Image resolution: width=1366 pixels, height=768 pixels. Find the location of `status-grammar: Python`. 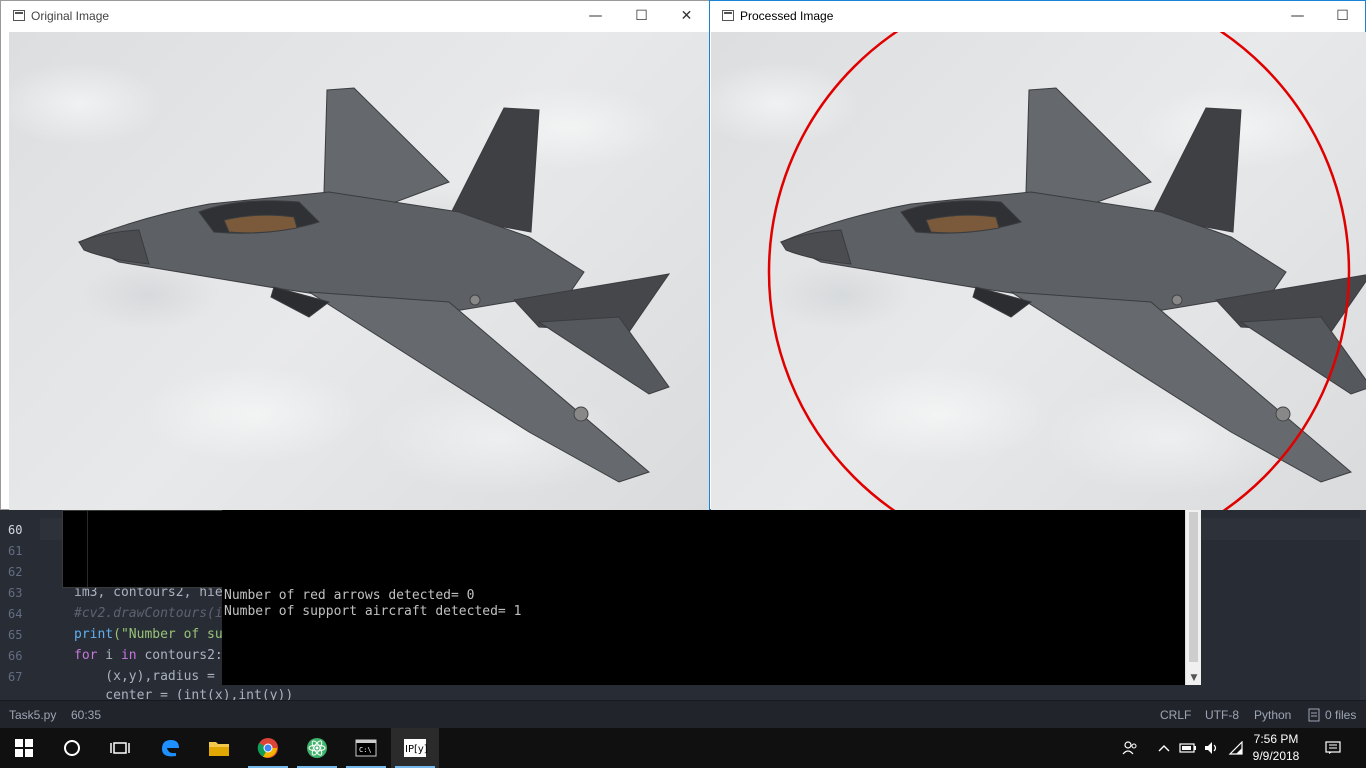

status-grammar: Python is located at coordinates (1272, 715).